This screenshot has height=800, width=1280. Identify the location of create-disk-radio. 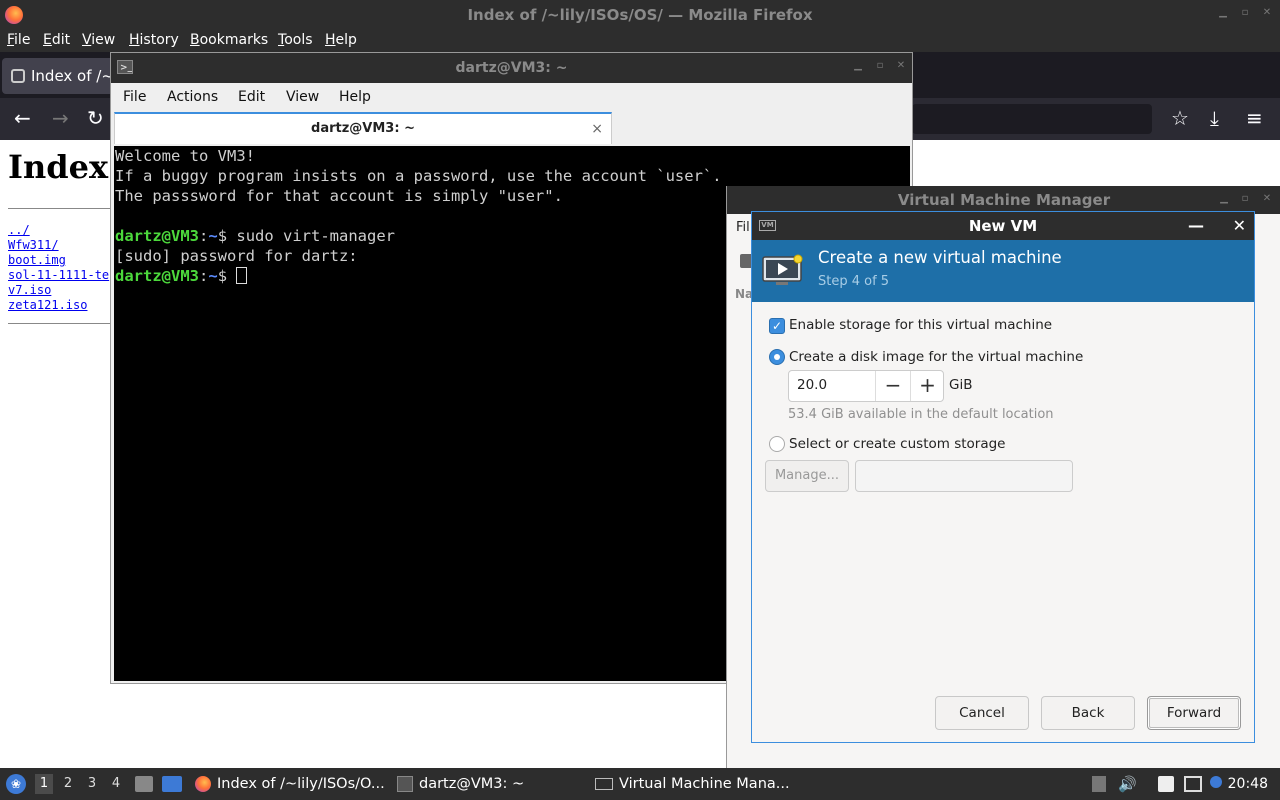
(777, 357).